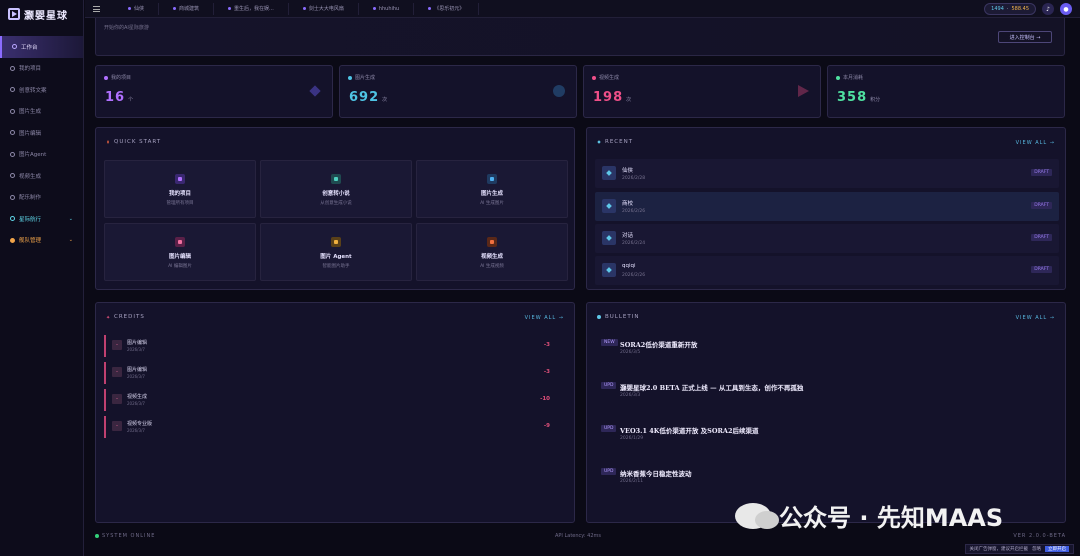  What do you see at coordinates (858, 97) in the screenshot?
I see `stat-value: 358 积分` at bounding box center [858, 97].